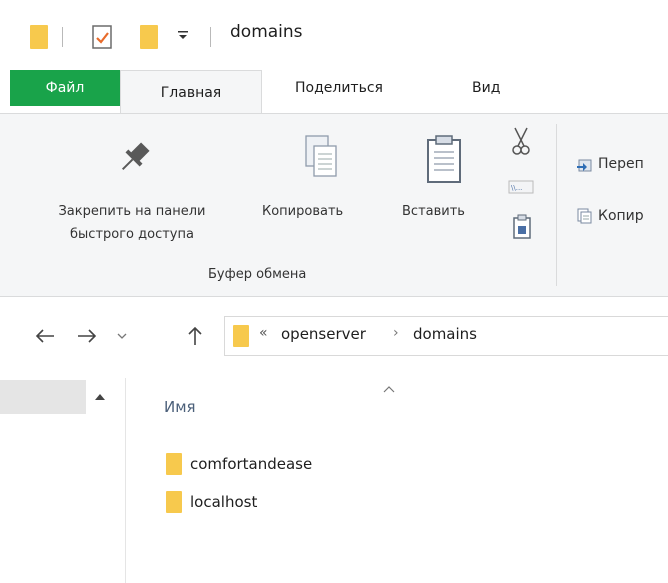 Image resolution: width=668 pixels, height=583 pixels. I want to click on file-name: comfortandease, so click(251, 464).